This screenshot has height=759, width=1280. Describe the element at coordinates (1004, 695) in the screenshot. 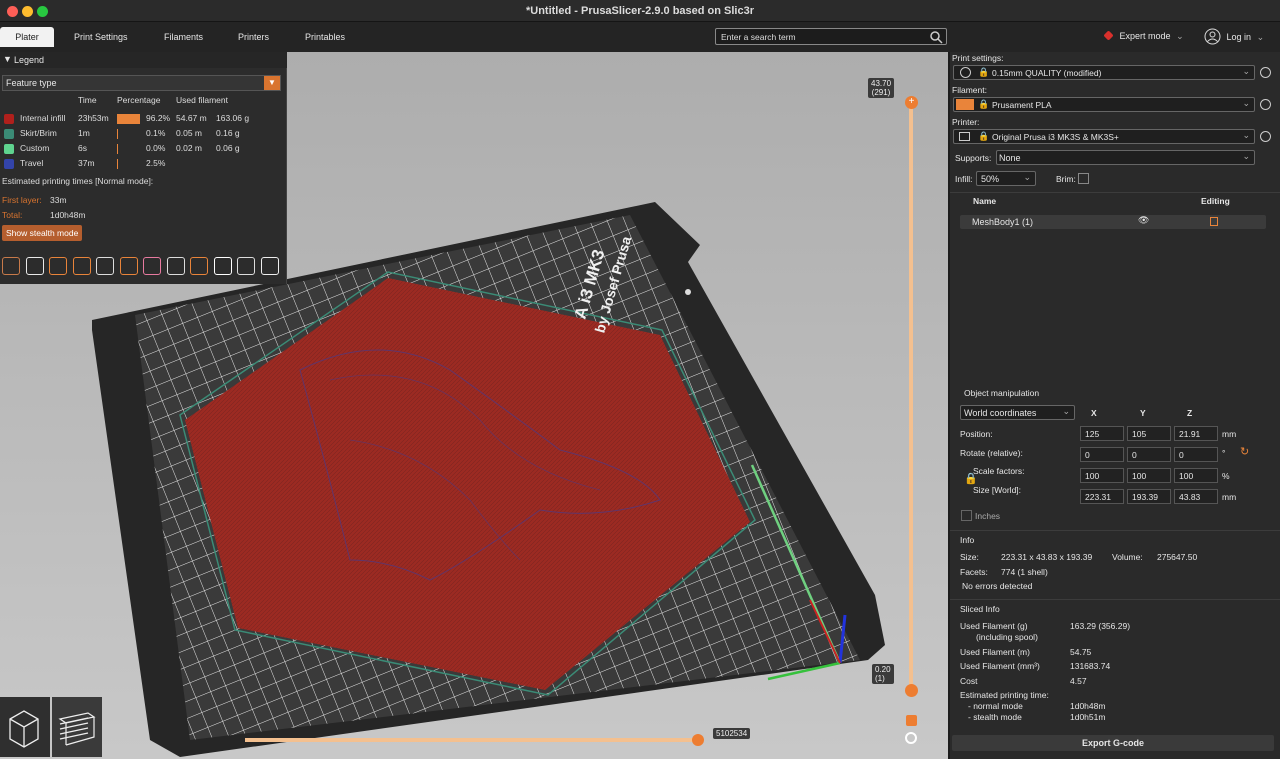

I see `sliced-info-label: Estimated printing time:` at that location.